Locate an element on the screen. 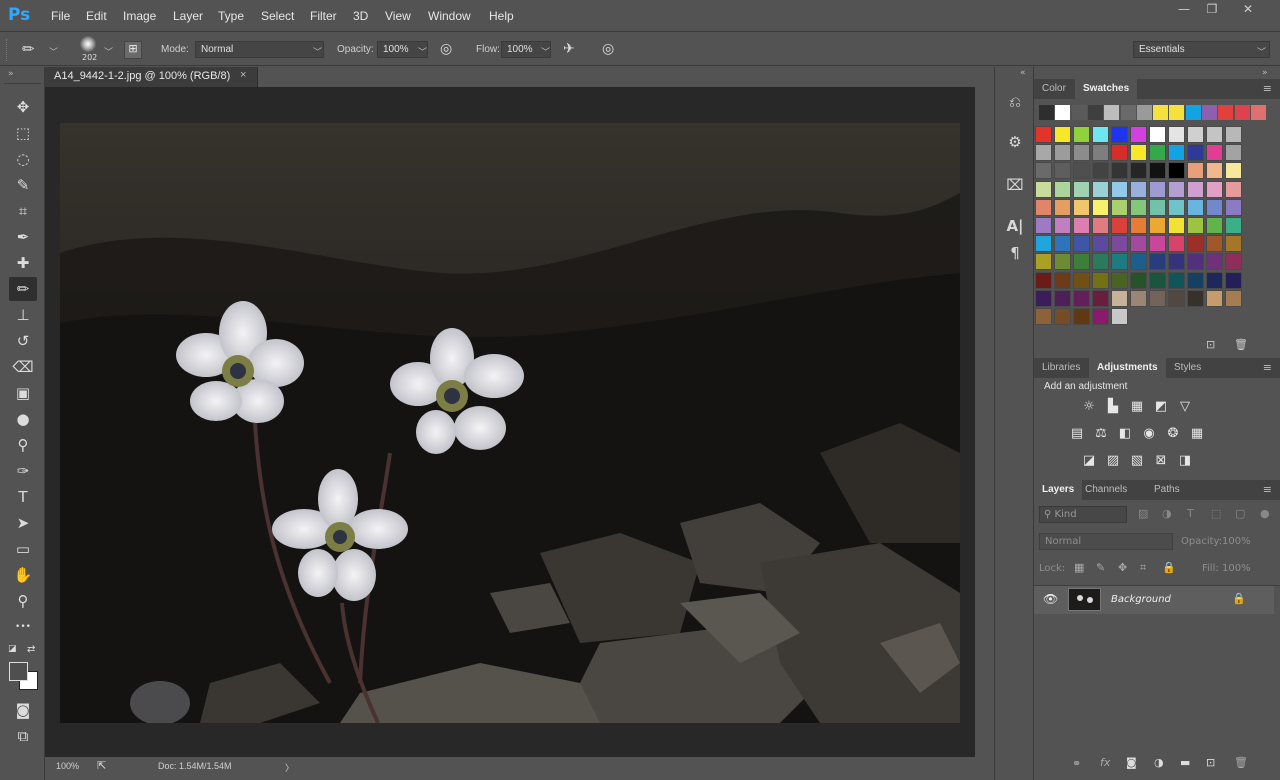 The width and height of the screenshot is (1280, 780). layer-style-icon: fx is located at coordinates (1105, 762).